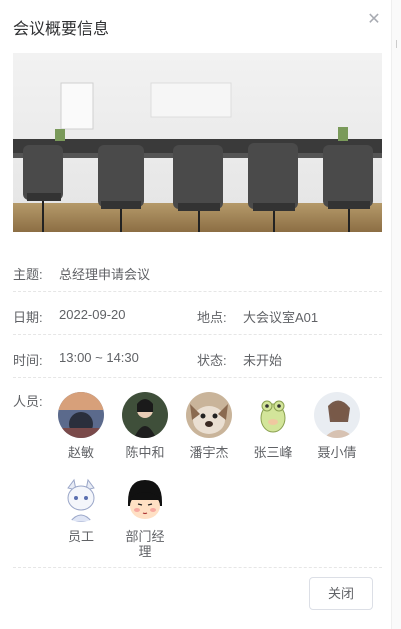 This screenshot has width=401, height=629. What do you see at coordinates (92, 314) in the screenshot?
I see `date-value: 2022-09-20` at bounding box center [92, 314].